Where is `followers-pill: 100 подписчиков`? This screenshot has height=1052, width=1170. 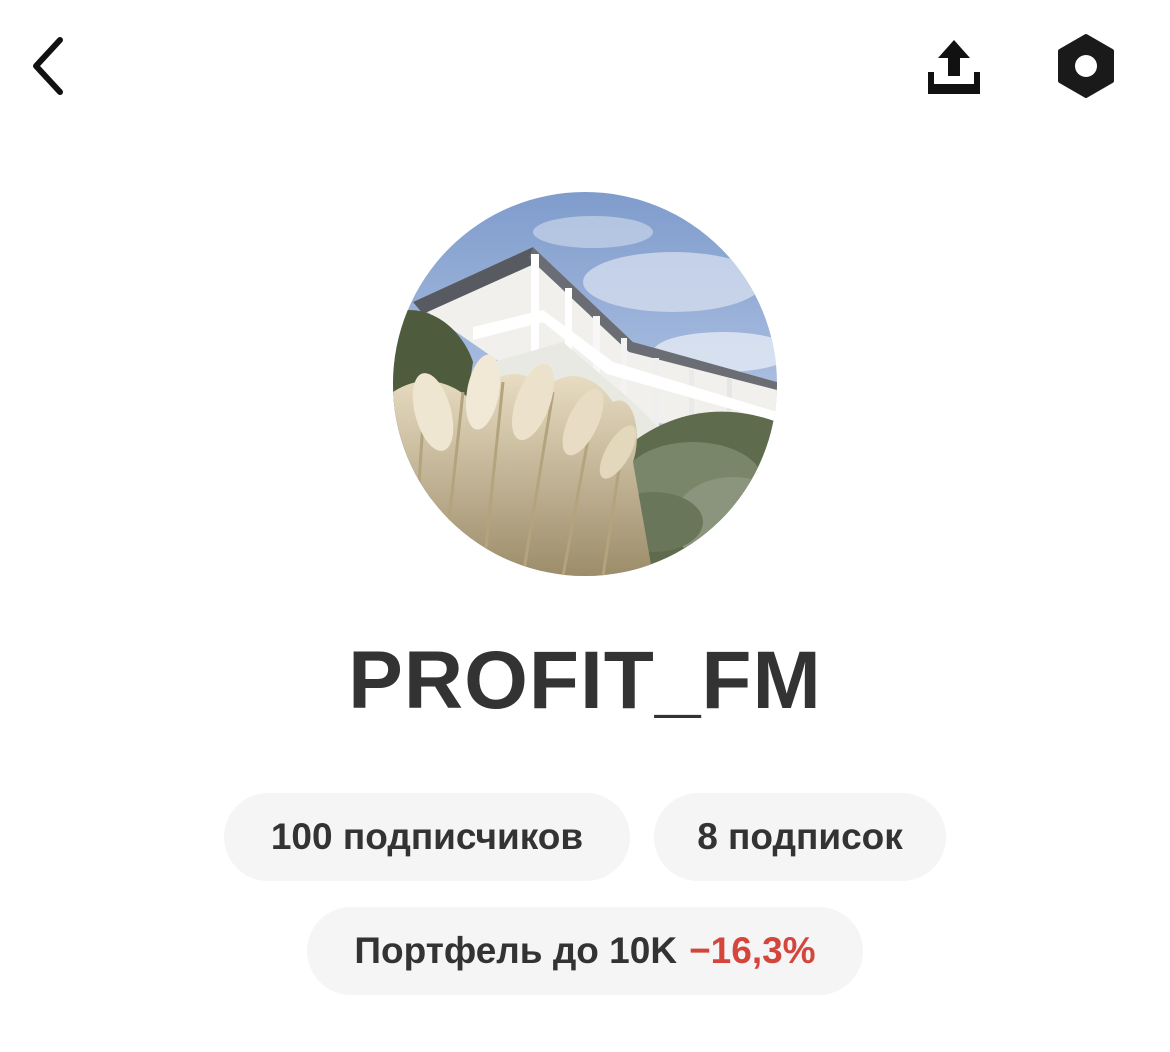 followers-pill: 100 подписчиков is located at coordinates (427, 837).